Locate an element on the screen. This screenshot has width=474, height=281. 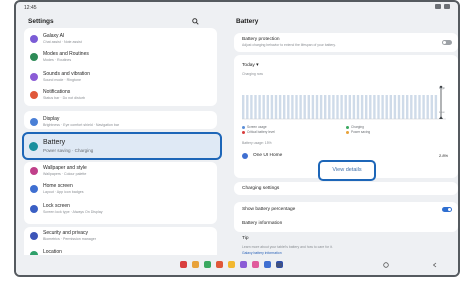
battery-icon is located at coordinates (33, 146).